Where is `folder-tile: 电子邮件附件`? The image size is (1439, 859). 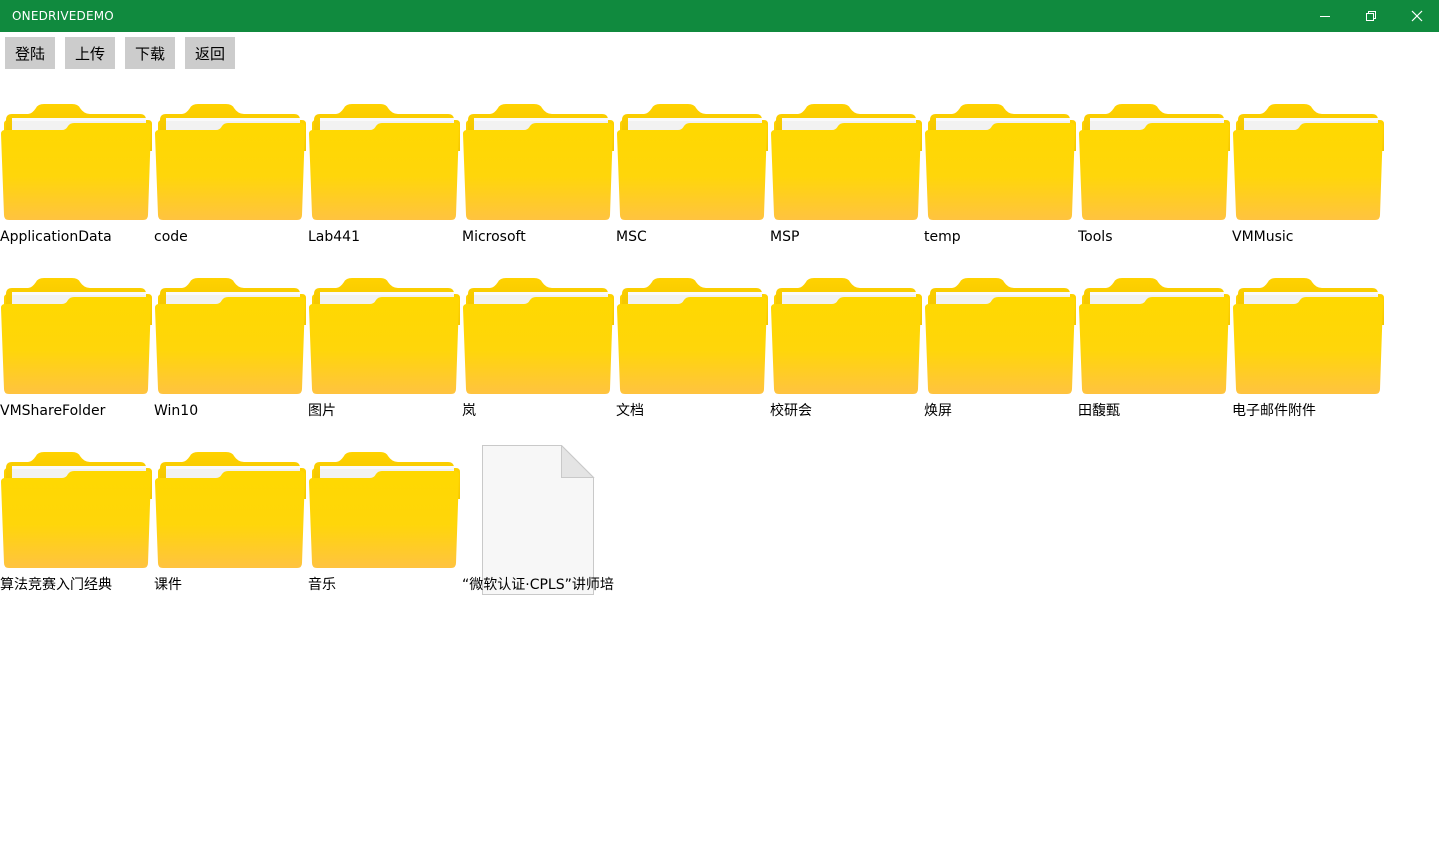 folder-tile: 电子邮件附件 is located at coordinates (1309, 322).